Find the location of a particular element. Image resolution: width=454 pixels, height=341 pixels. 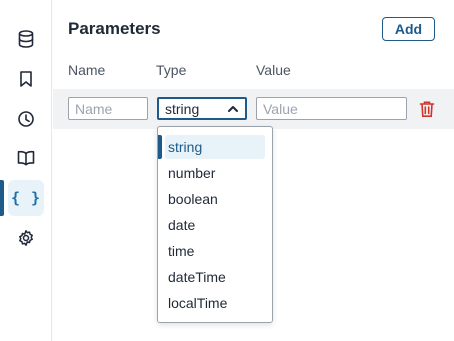

type-option-localtime: localTime is located at coordinates (215, 303).